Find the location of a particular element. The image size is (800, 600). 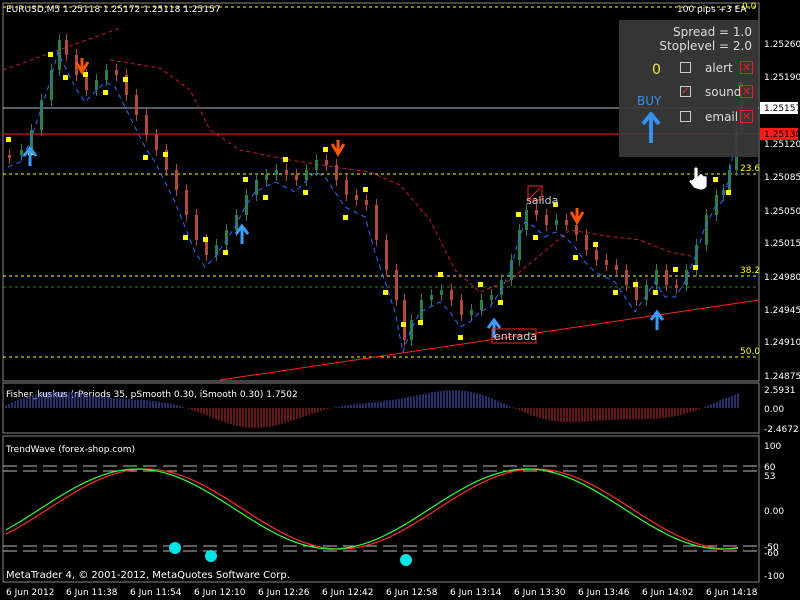

price-tick: 1.24875 is located at coordinates (782, 377).